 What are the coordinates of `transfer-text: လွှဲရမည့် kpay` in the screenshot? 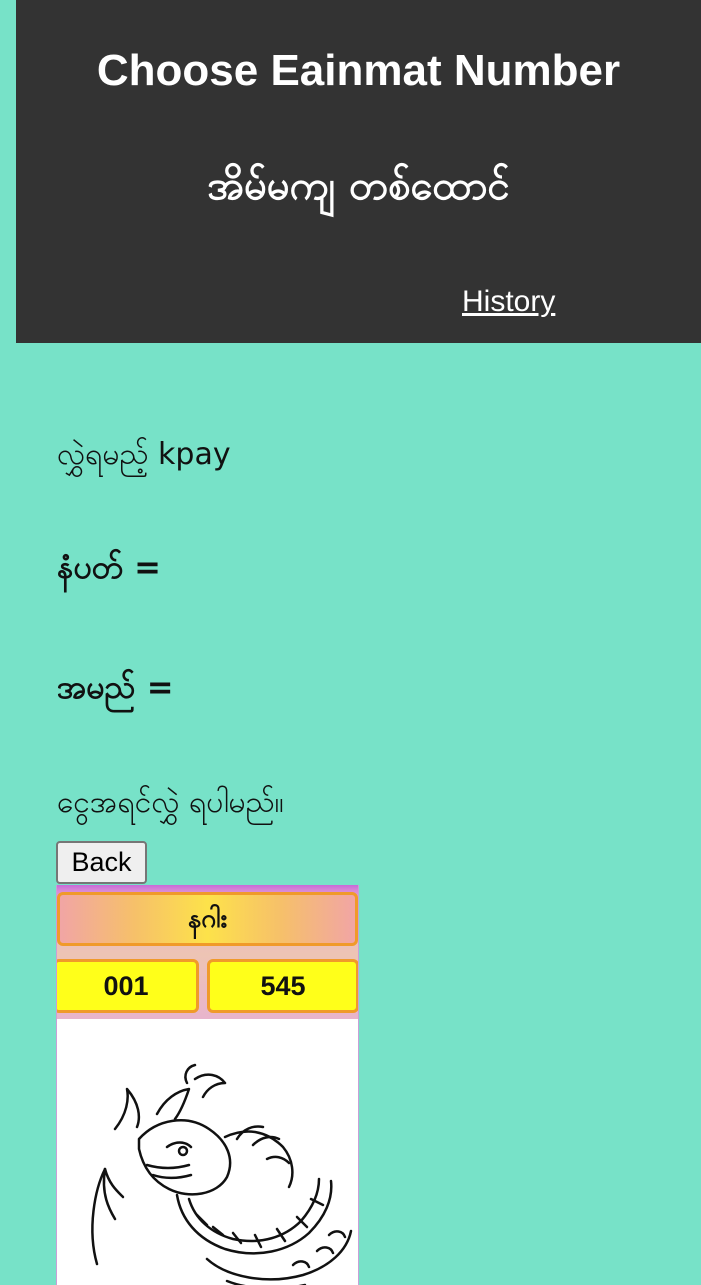 It's located at (144, 454).